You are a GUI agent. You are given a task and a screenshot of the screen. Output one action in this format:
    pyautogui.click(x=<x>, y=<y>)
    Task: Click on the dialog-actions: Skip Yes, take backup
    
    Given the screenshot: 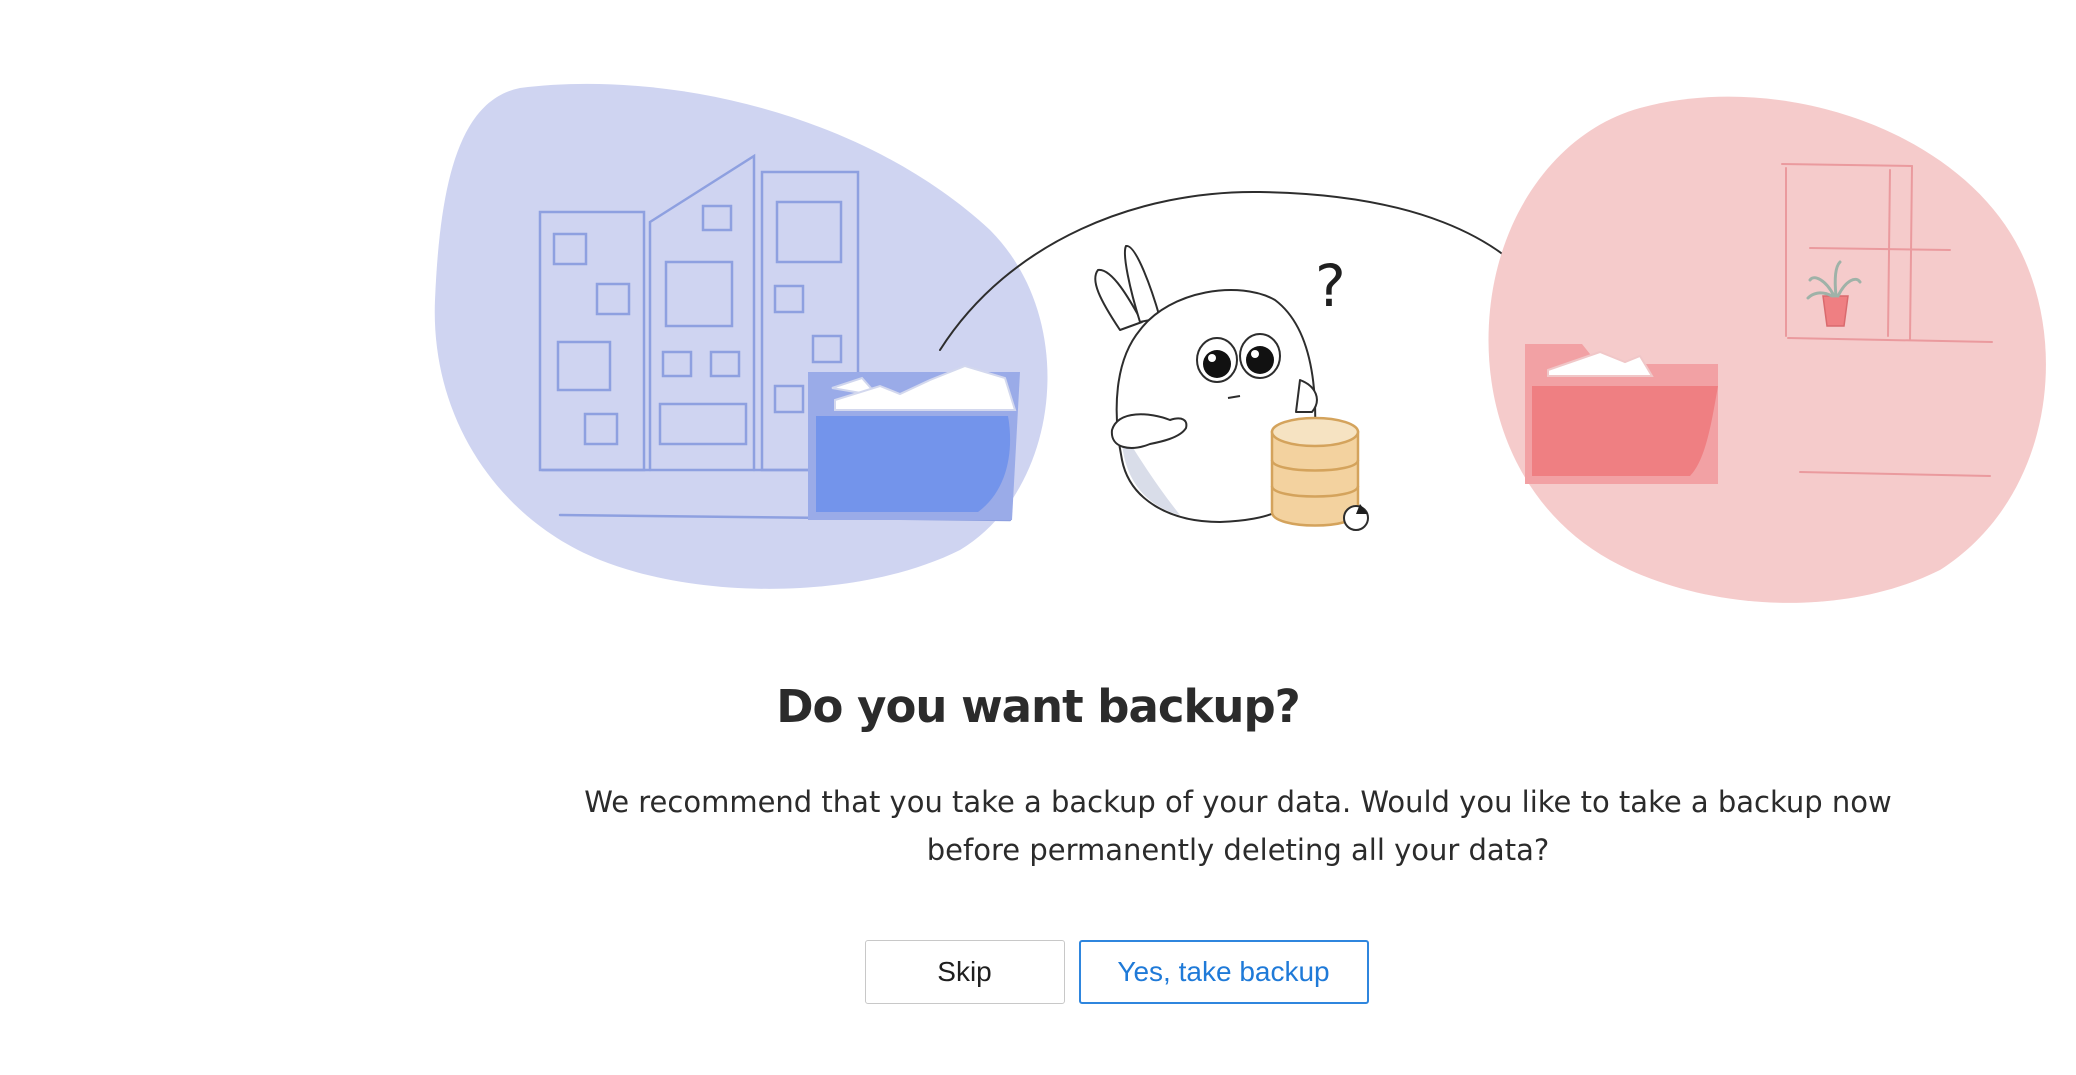 What is the action you would take?
    pyautogui.click(x=1038, y=972)
    